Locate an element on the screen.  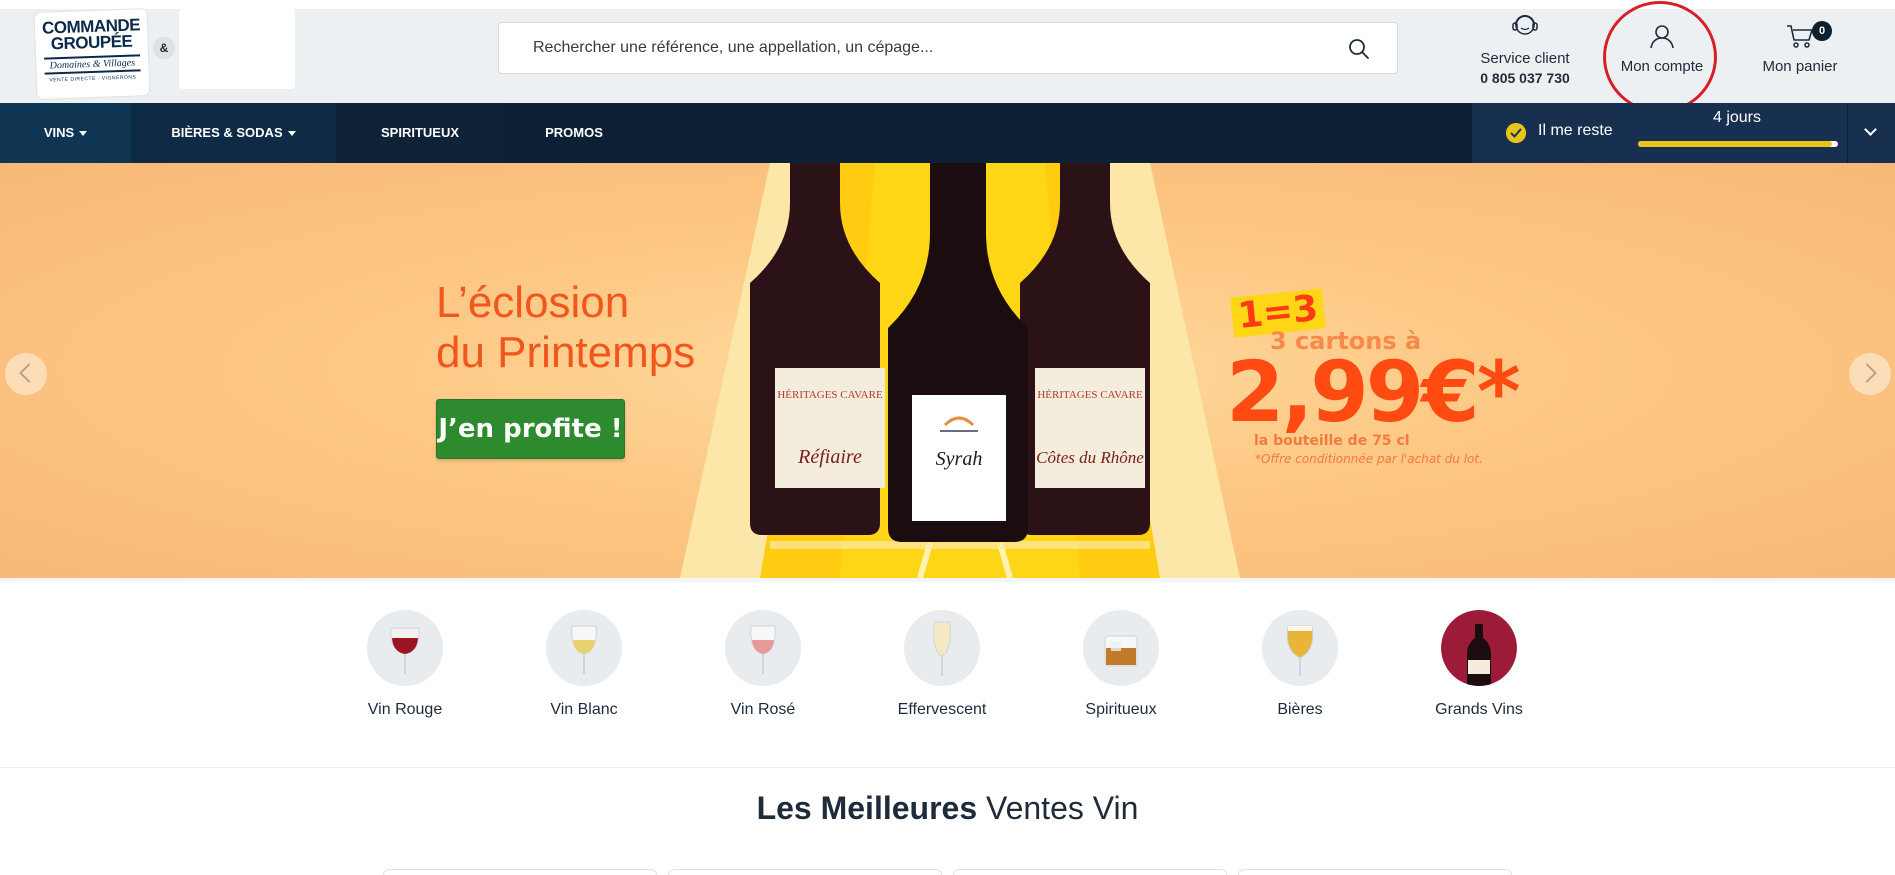
nav-tab-label: SPIRITUEUX is located at coordinates (419, 132).